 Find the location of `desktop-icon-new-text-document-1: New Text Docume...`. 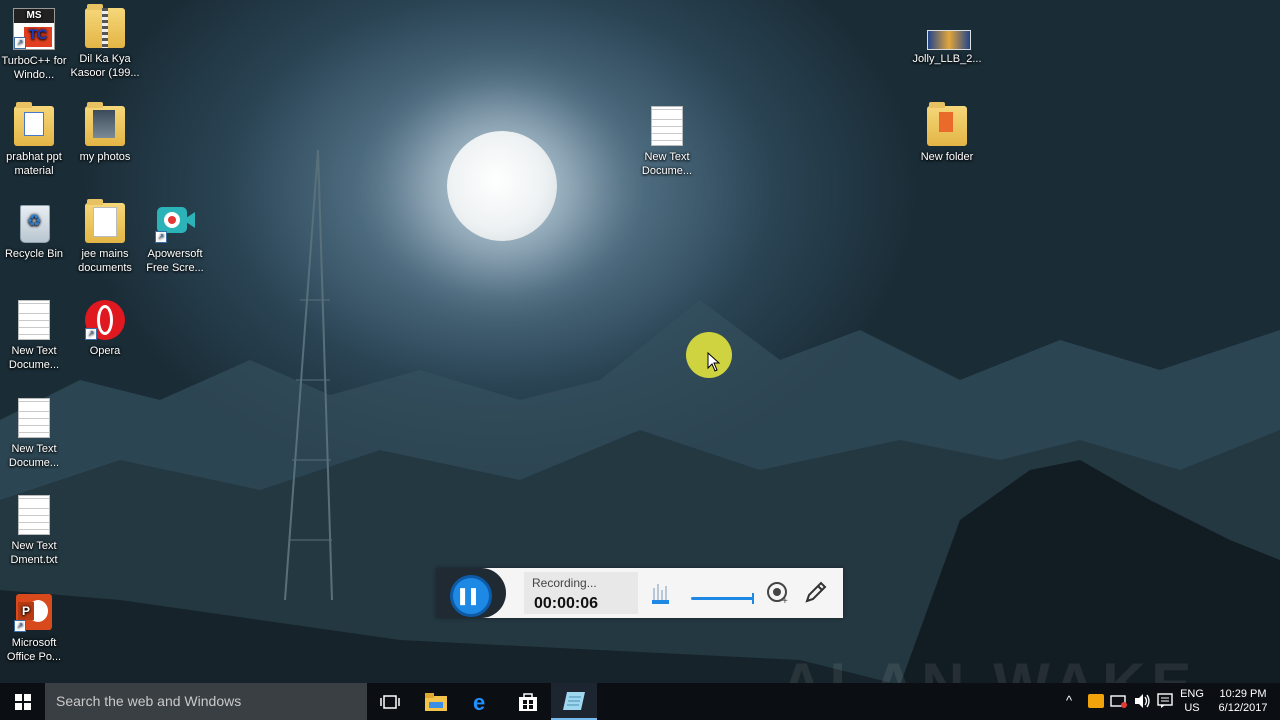

desktop-icon-new-text-document-1: New Text Docume... is located at coordinates (35, 336).